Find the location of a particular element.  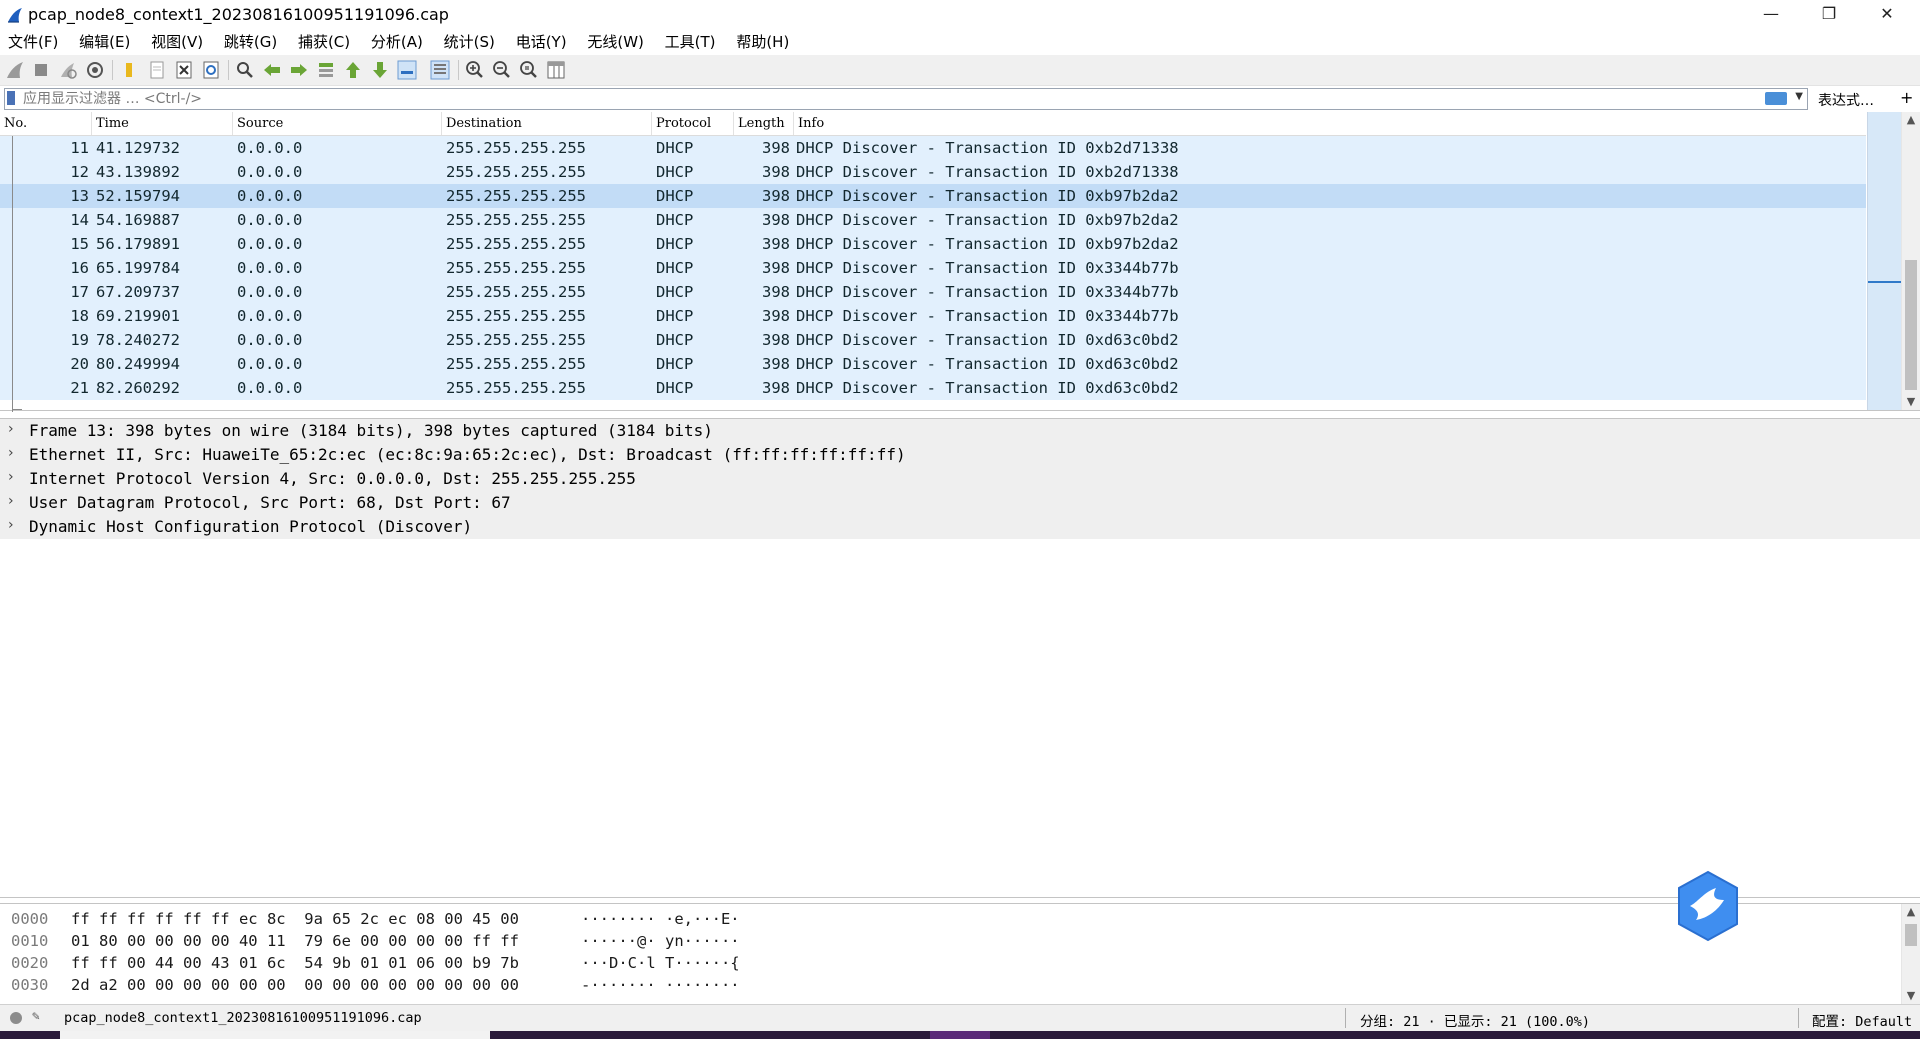

close-file-icon is located at coordinates (184, 70).